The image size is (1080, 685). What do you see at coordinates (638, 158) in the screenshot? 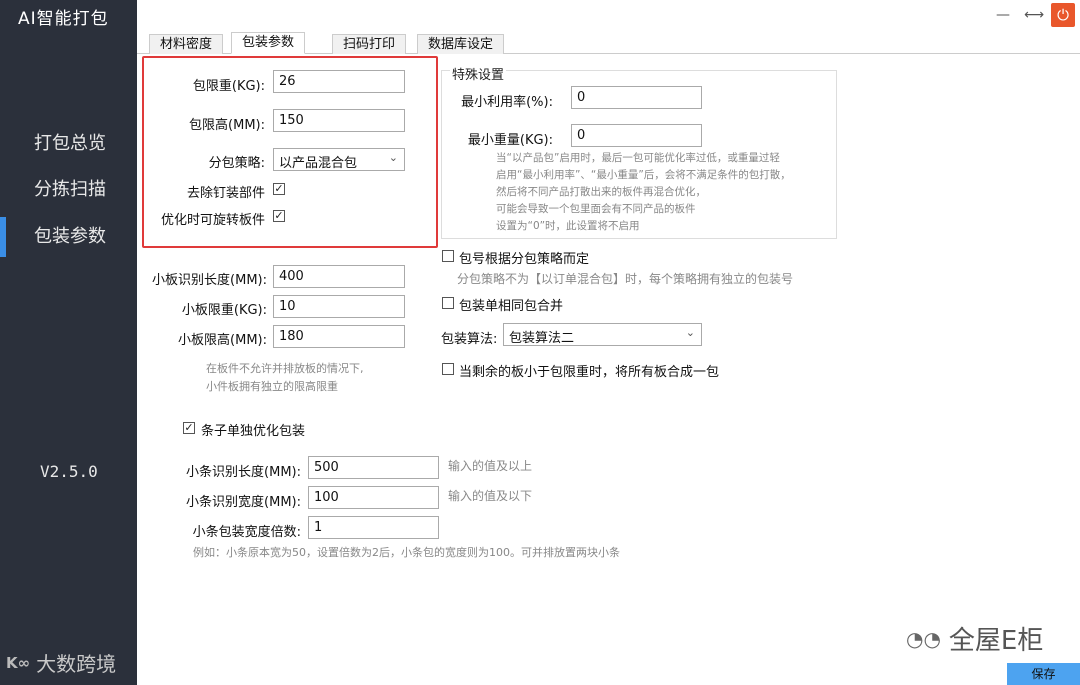
I see `special-hint-1: 当“以产品包”启用时，最后一包可能优化率过低，或重量过轻` at bounding box center [638, 158].